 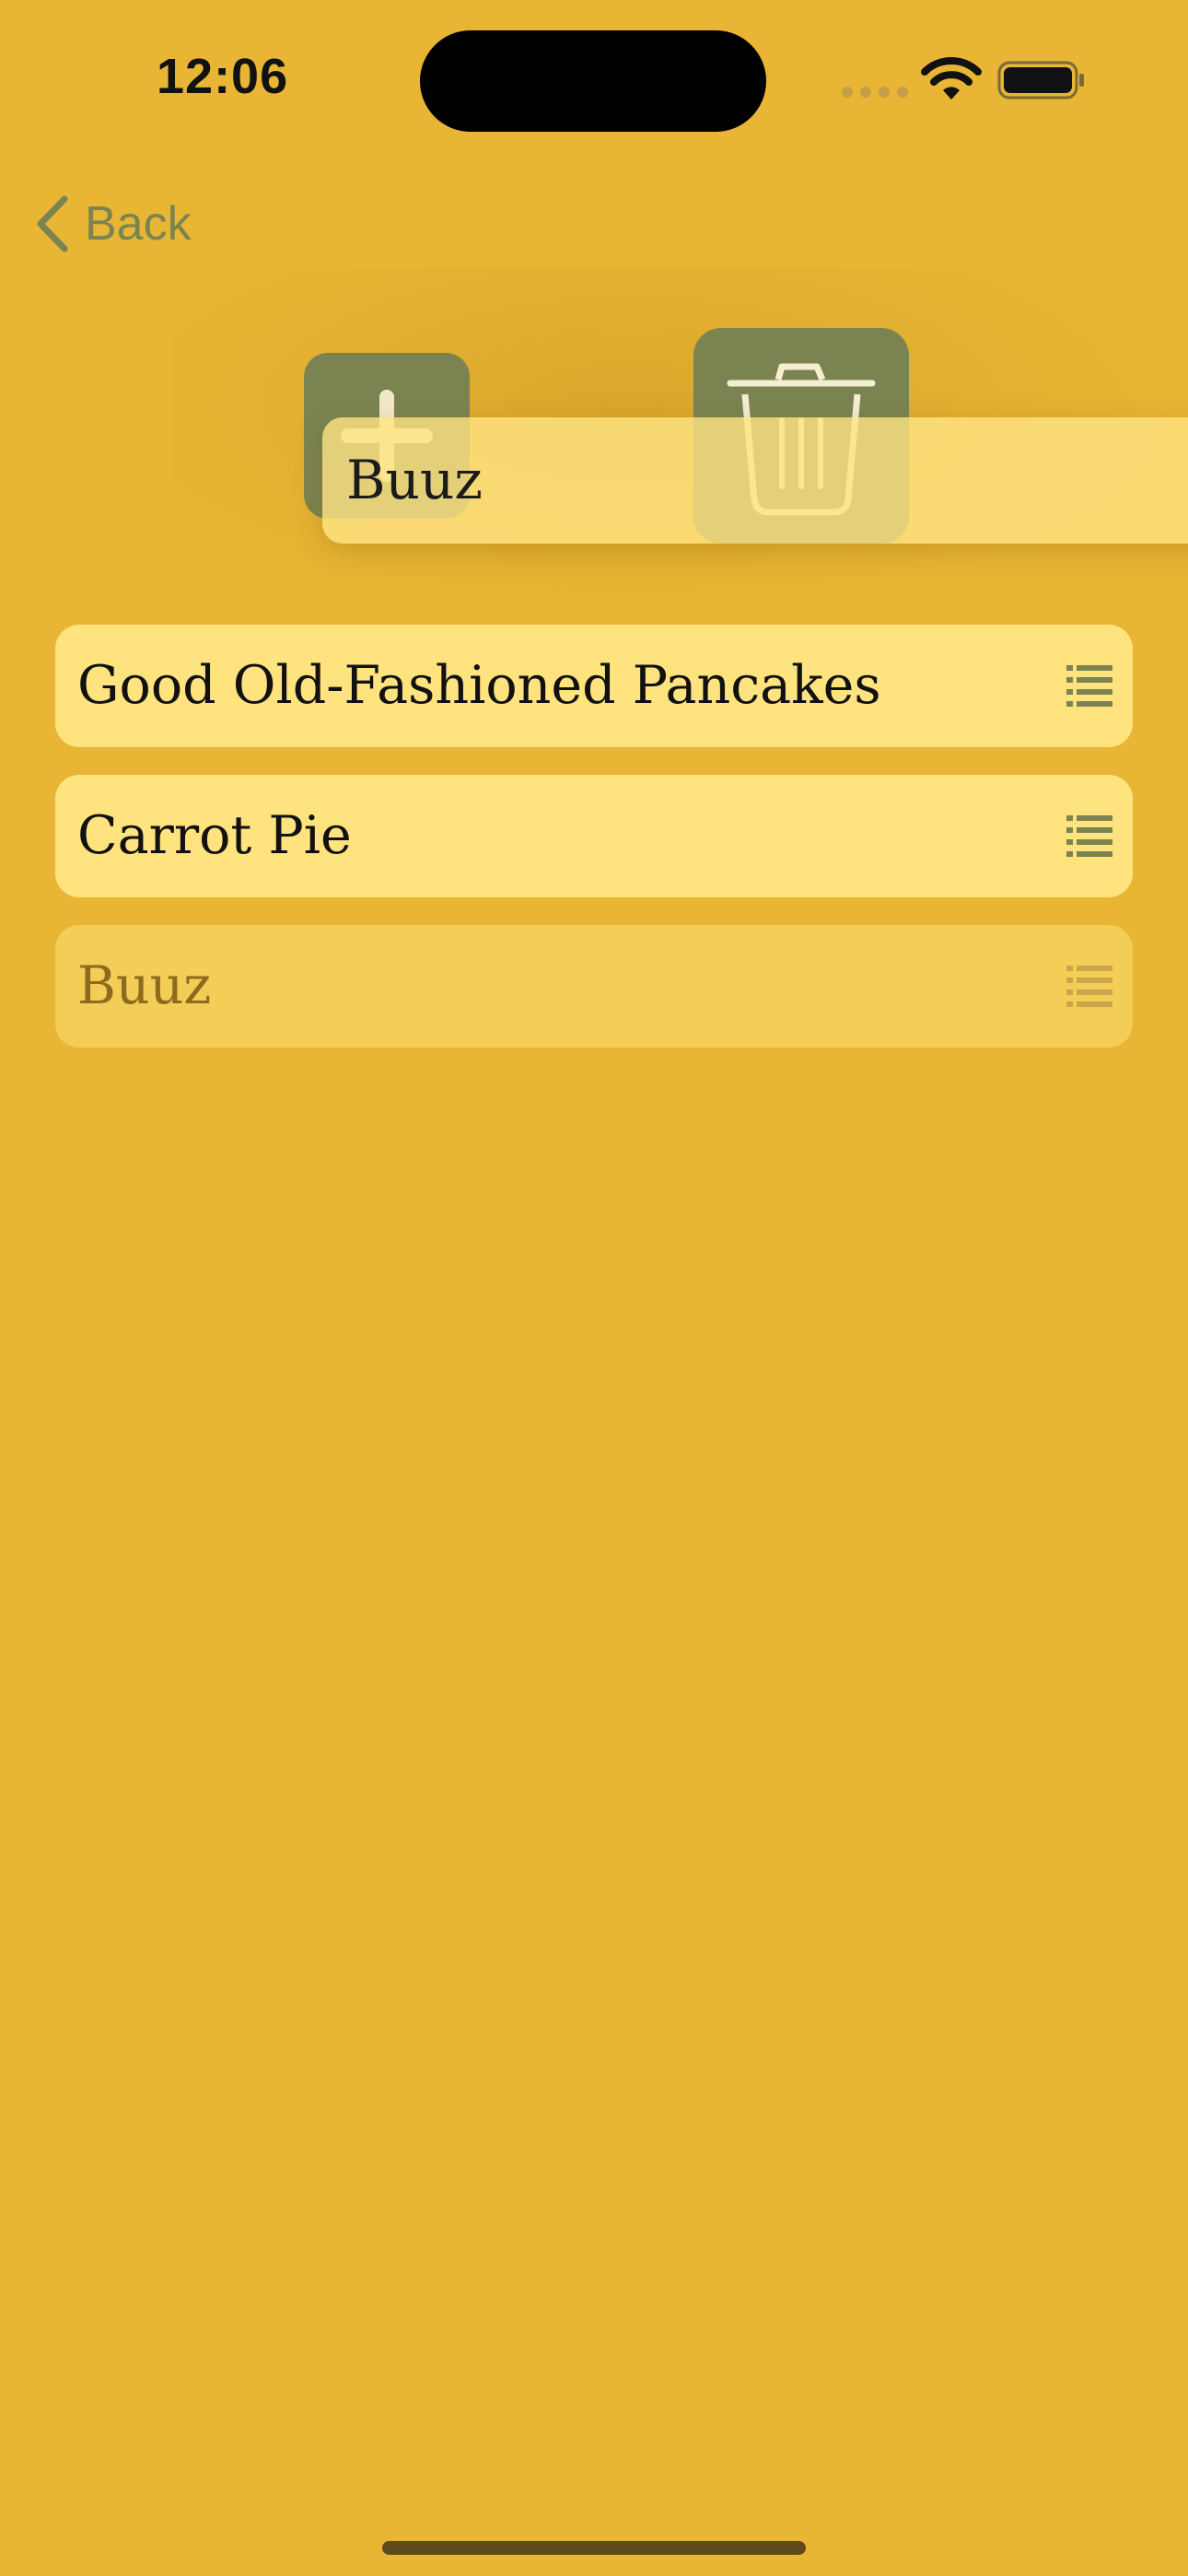 I want to click on recipe-row: Good Old-Fashioned Pancakes, so click(x=594, y=686).